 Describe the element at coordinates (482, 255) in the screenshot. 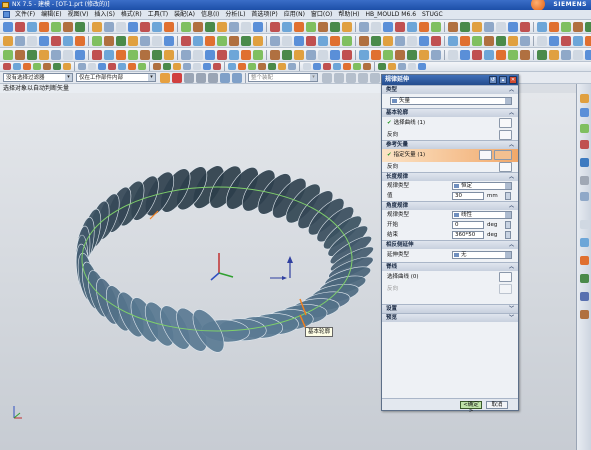

I see `extension-type-select: 无` at that location.